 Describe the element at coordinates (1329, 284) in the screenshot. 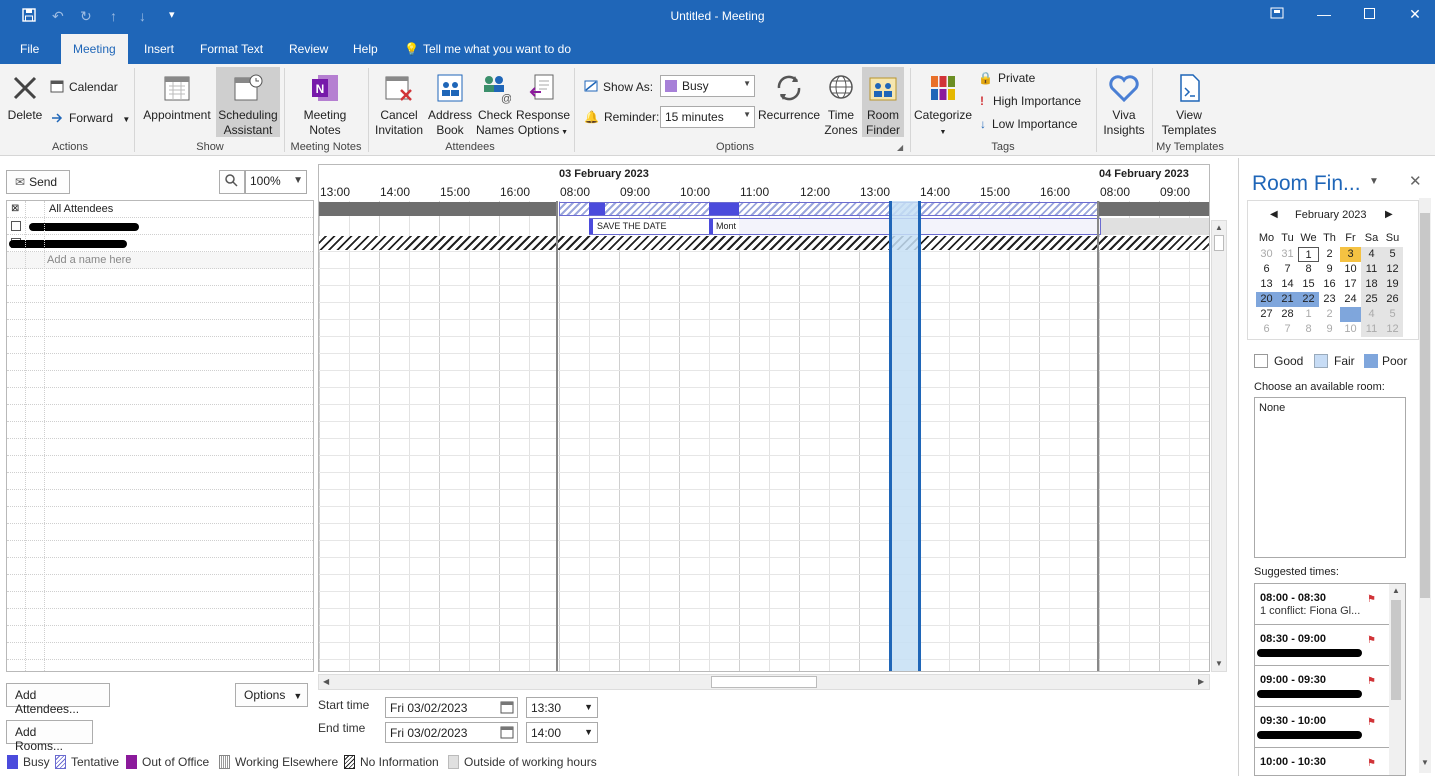

I see `calendar-day: 16` at that location.